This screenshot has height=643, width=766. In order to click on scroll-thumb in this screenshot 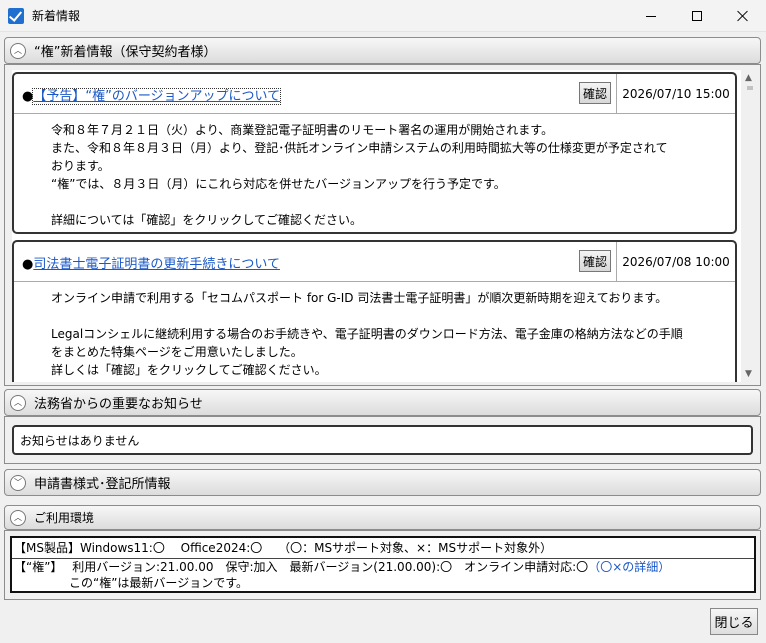, I will do `click(750, 88)`.